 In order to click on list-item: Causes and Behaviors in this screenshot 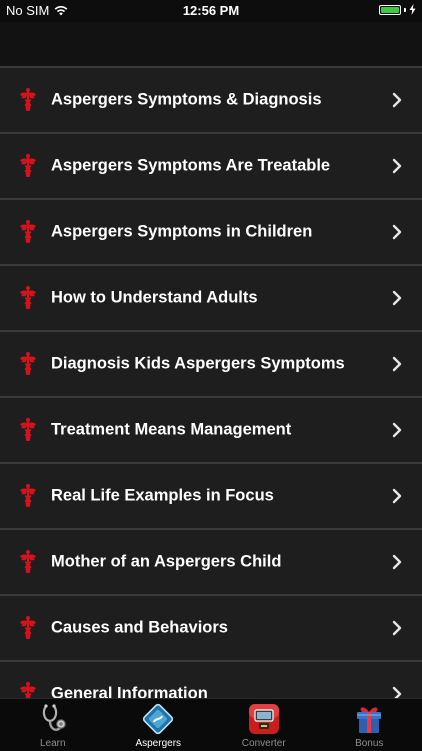, I will do `click(211, 629)`.